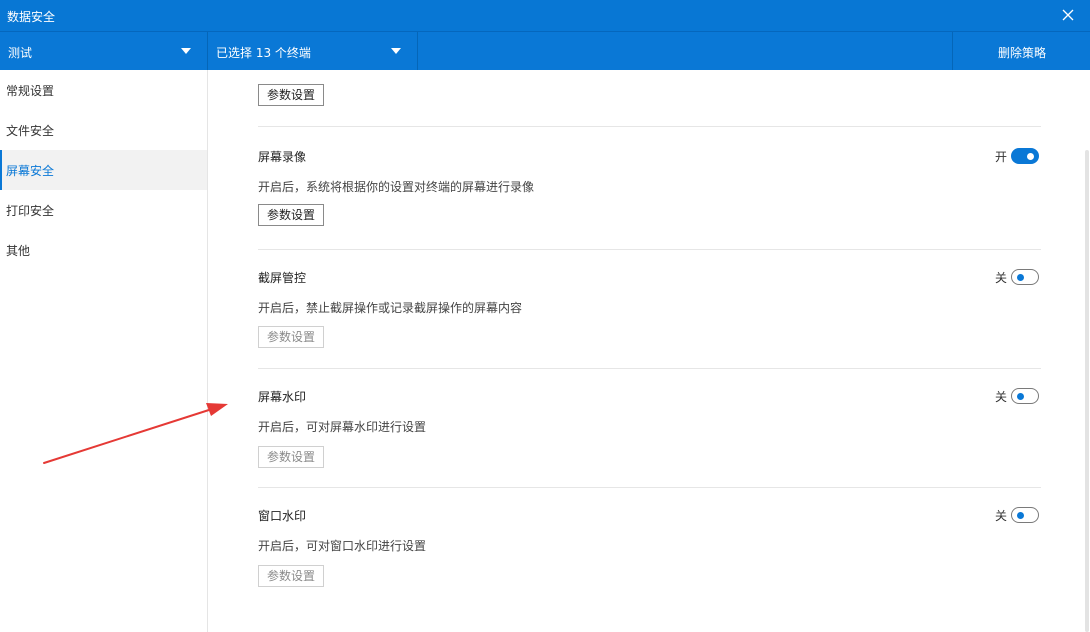 The width and height of the screenshot is (1090, 632). What do you see at coordinates (263, 53) in the screenshot?
I see `terminal-dropdown-value: 已选择 13 个终端` at bounding box center [263, 53].